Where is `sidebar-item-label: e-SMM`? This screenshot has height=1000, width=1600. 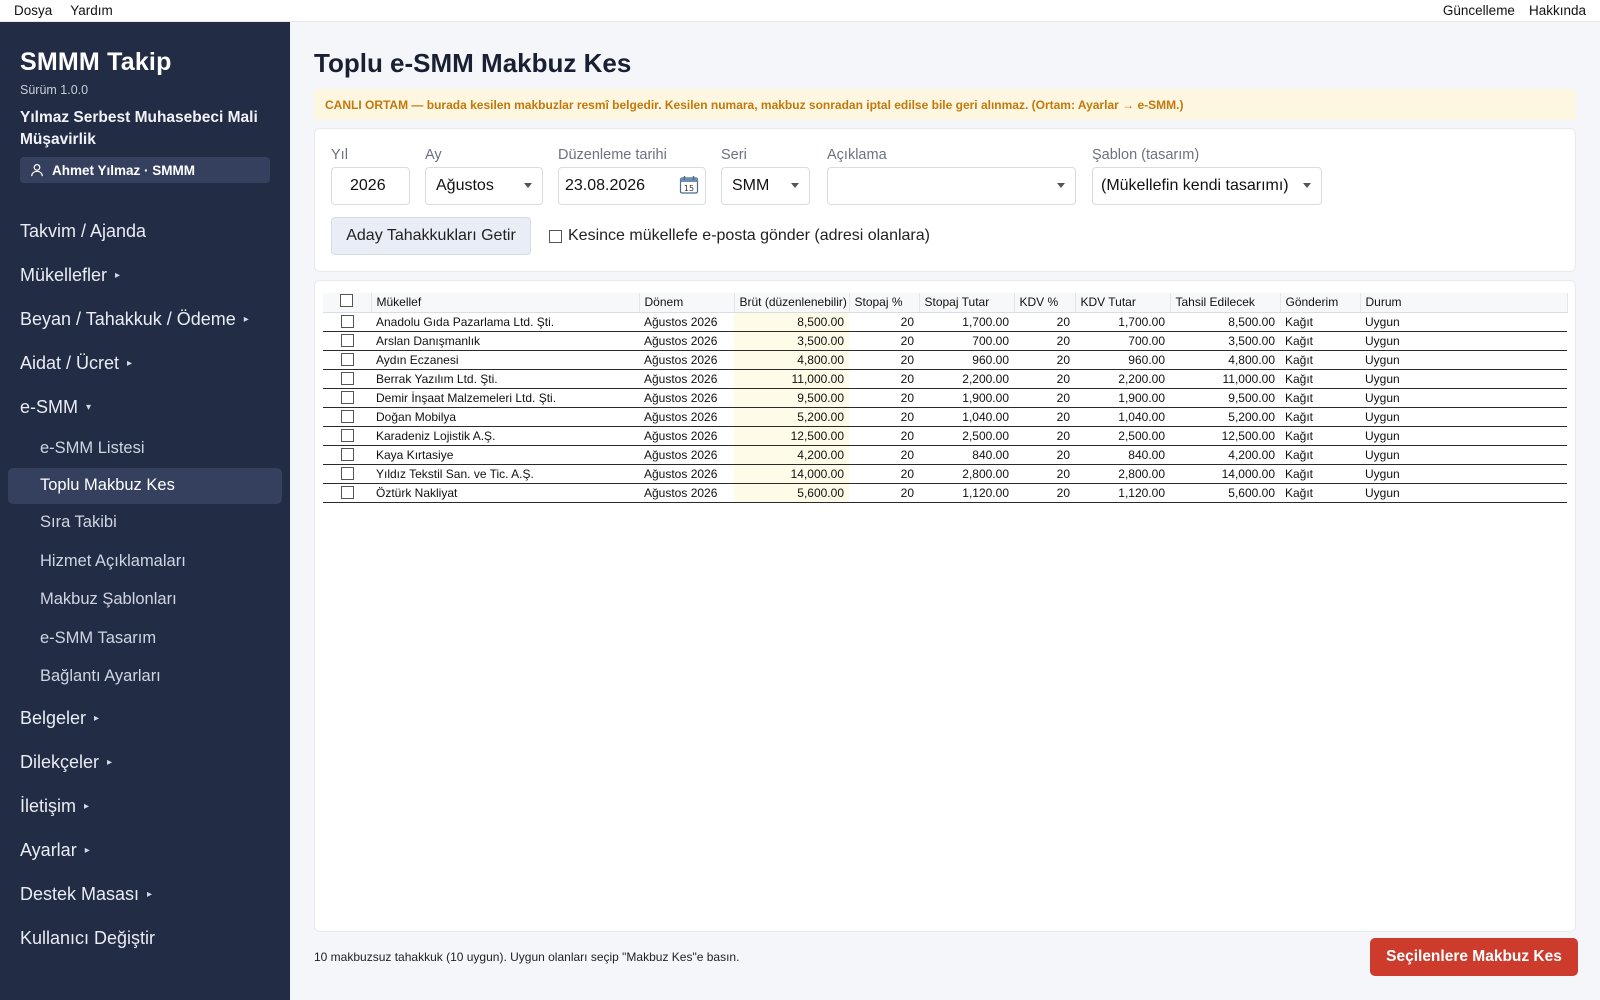
sidebar-item-label: e-SMM is located at coordinates (49, 406).